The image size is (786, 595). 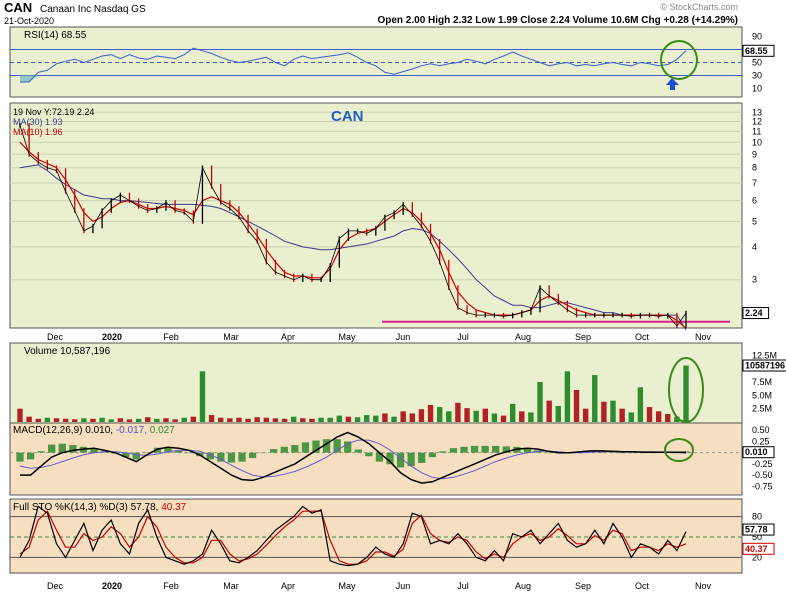 What do you see at coordinates (754, 247) in the screenshot?
I see `price-tick-label: 4` at bounding box center [754, 247].